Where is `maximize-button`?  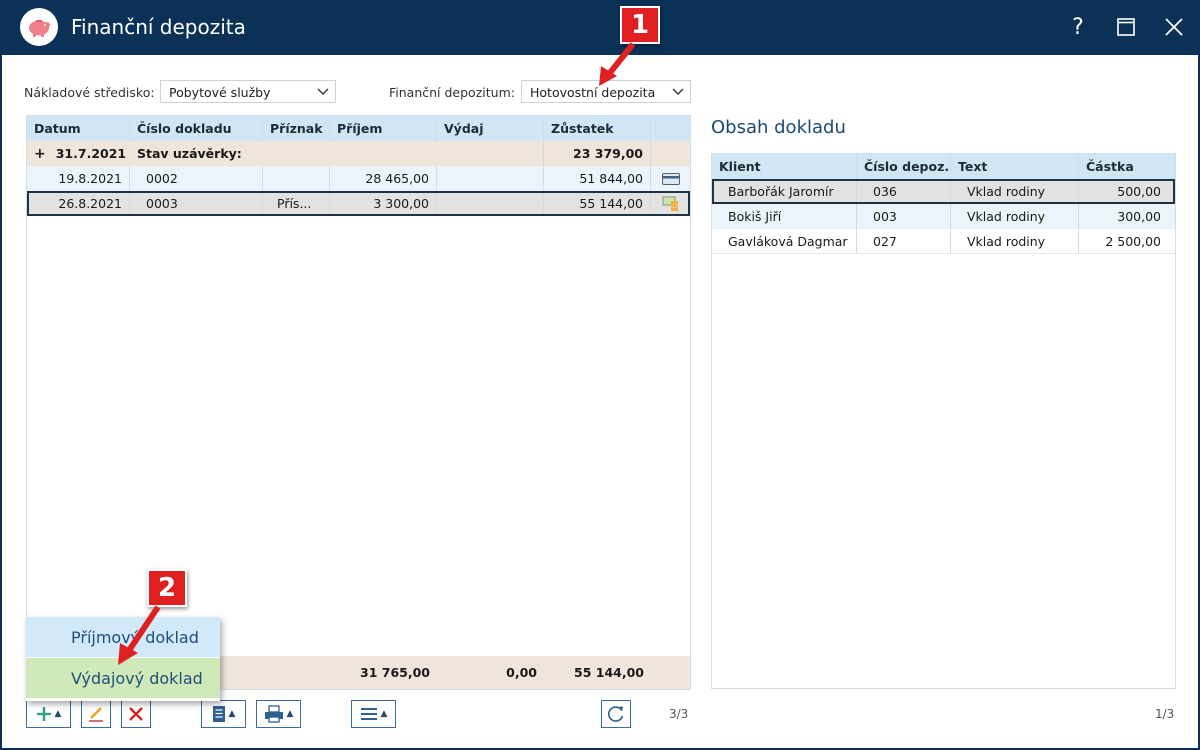
maximize-button is located at coordinates (1126, 27).